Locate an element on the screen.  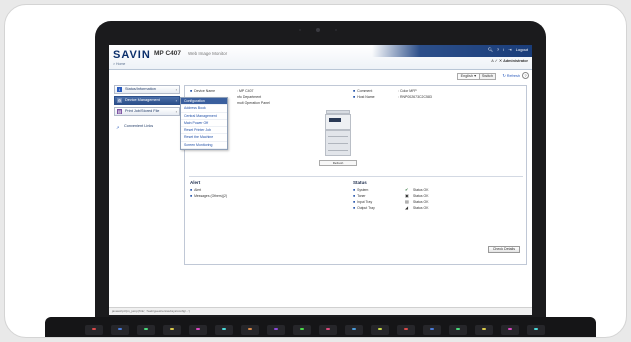
alert-title: Alert is located at coordinates (195, 182).